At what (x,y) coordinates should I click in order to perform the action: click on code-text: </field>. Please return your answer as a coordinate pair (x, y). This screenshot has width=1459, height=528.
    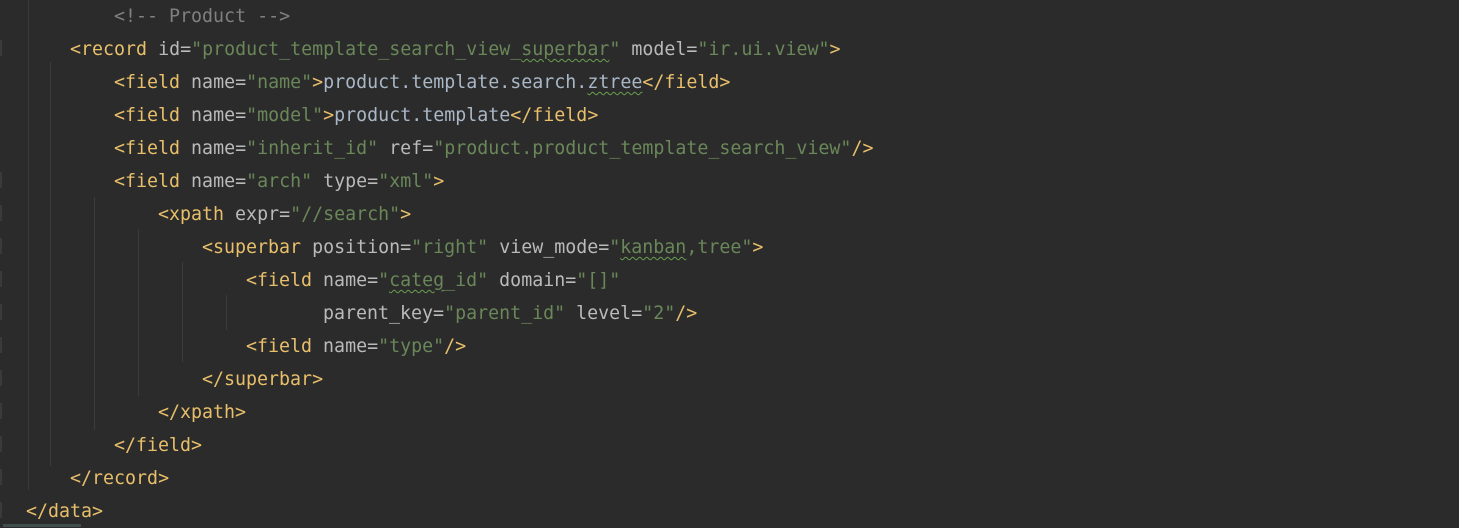
    Looking at the image, I should click on (158, 445).